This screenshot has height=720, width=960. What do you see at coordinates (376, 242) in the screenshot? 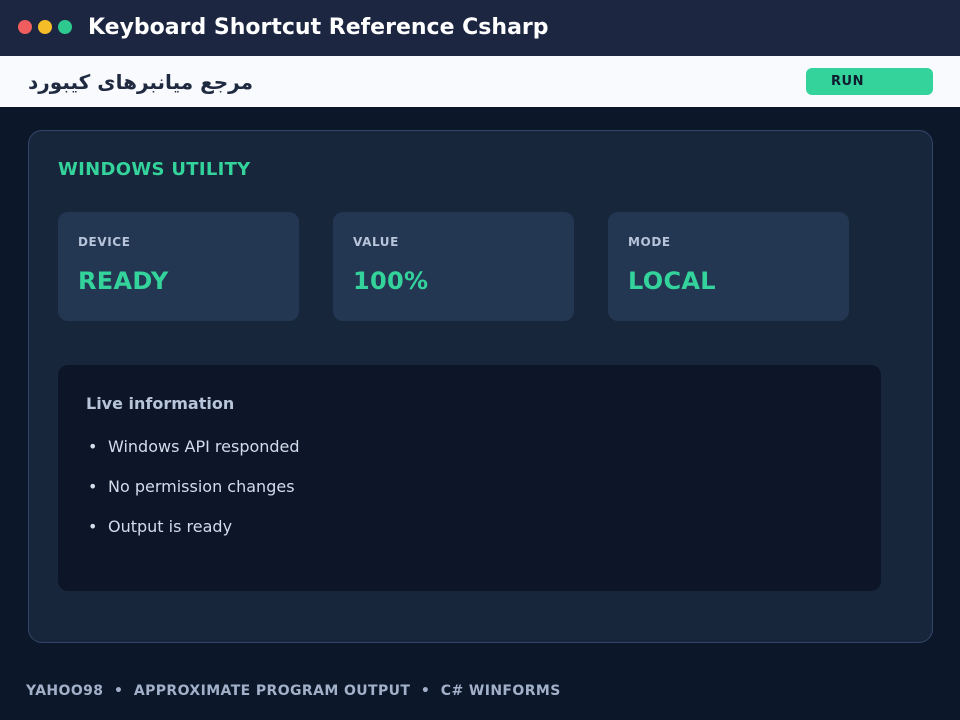
I see `card-label: VALUE` at bounding box center [376, 242].